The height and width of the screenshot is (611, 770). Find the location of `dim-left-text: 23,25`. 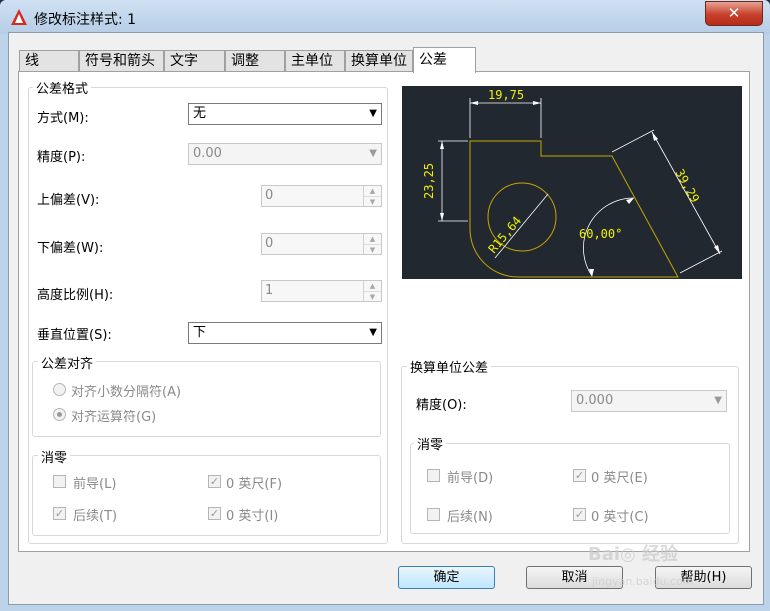

dim-left-text: 23,25 is located at coordinates (429, 181).